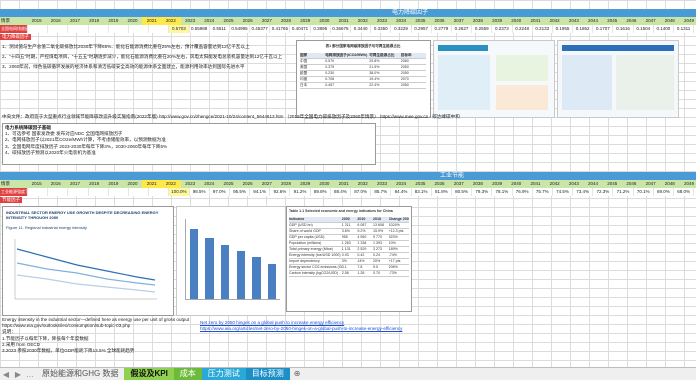  What do you see at coordinates (401, 184) in the screenshot?
I see `year-cell: 2034` at bounding box center [401, 184].